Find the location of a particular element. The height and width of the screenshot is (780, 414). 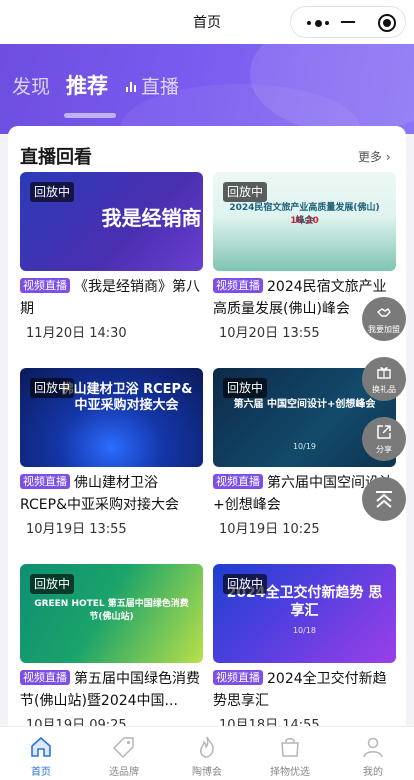

tabbar-brands: 选品牌 is located at coordinates (124, 753).